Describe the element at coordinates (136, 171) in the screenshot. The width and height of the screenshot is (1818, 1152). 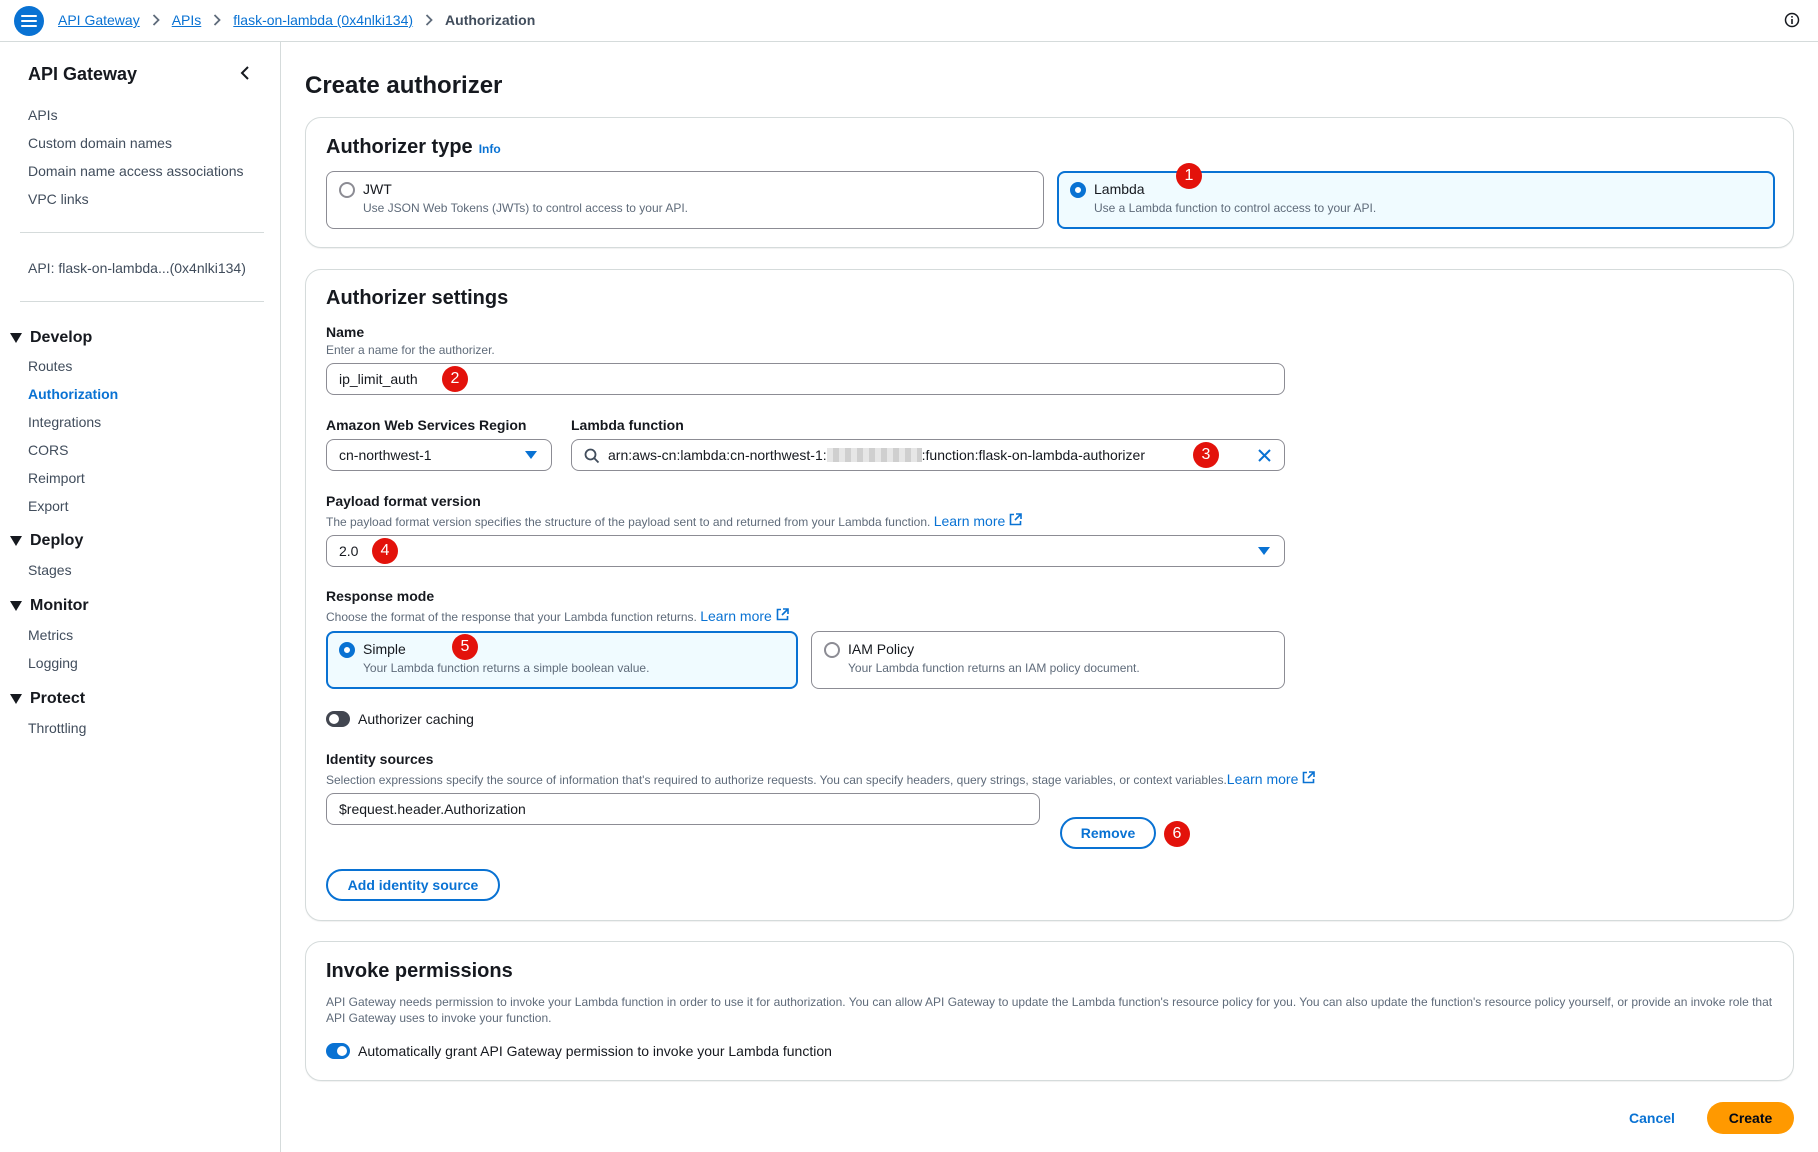
I see `sidebar-item-domain-name-access: Domain name access associations` at that location.